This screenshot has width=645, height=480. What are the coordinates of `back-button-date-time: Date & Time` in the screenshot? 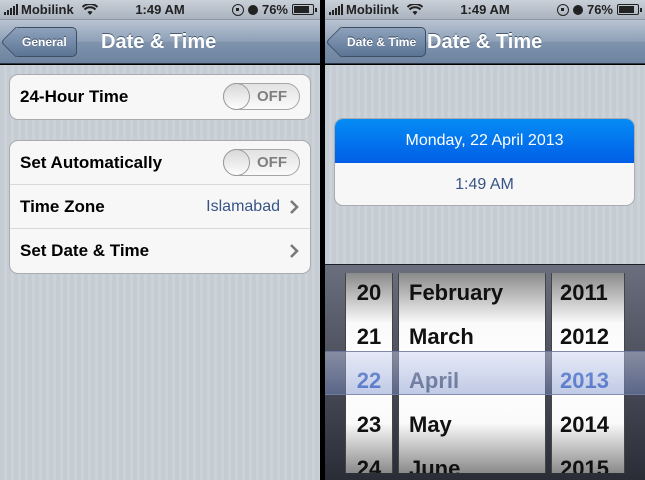 It's located at (384, 42).